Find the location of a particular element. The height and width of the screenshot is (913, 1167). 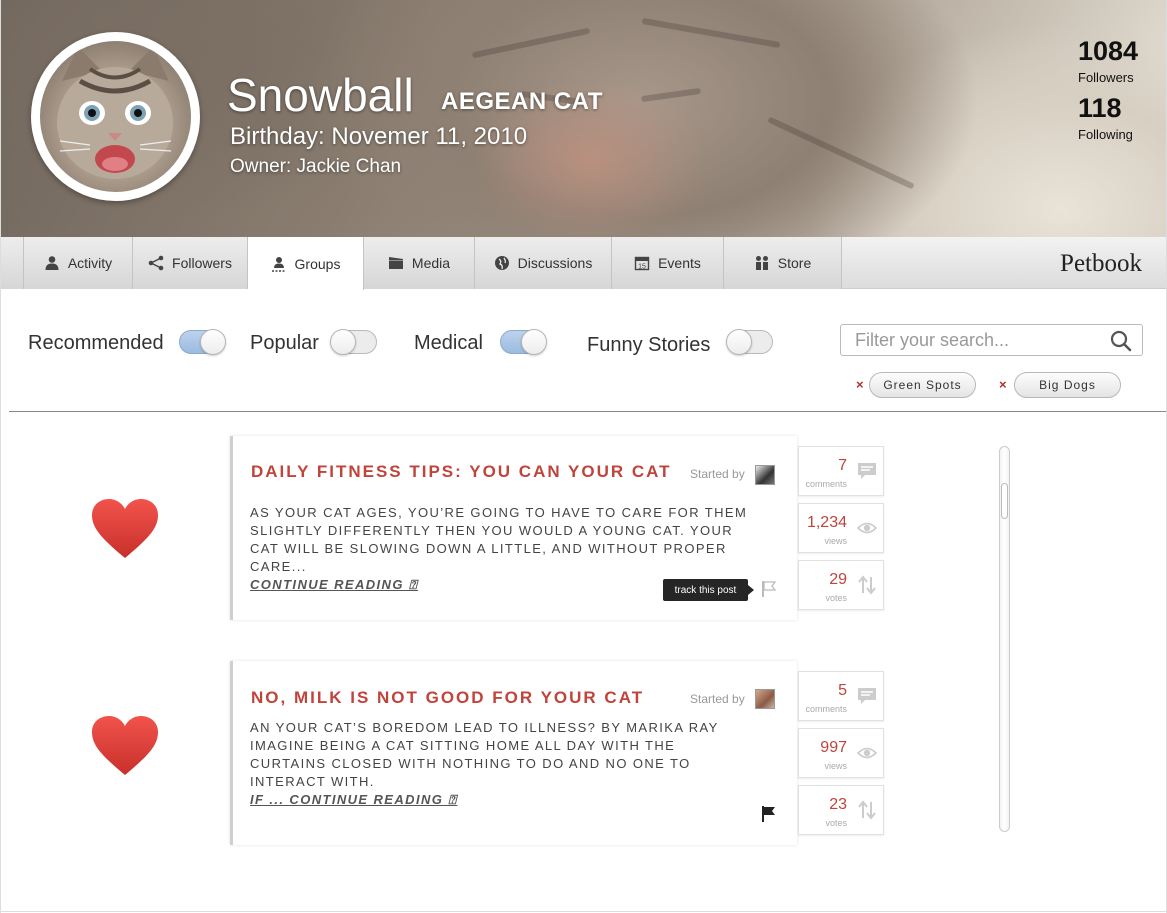

views-stat: 997 views is located at coordinates (841, 753).